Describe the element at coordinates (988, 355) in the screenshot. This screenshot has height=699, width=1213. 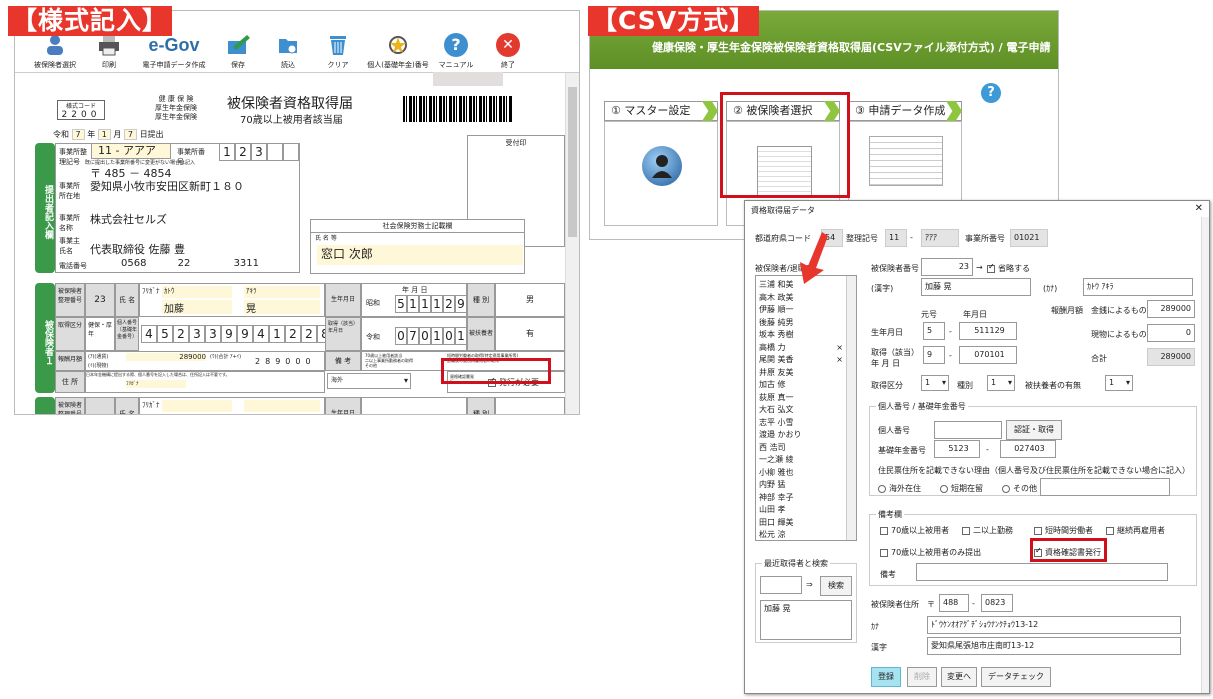
I see `acq-date-field: 070101` at that location.